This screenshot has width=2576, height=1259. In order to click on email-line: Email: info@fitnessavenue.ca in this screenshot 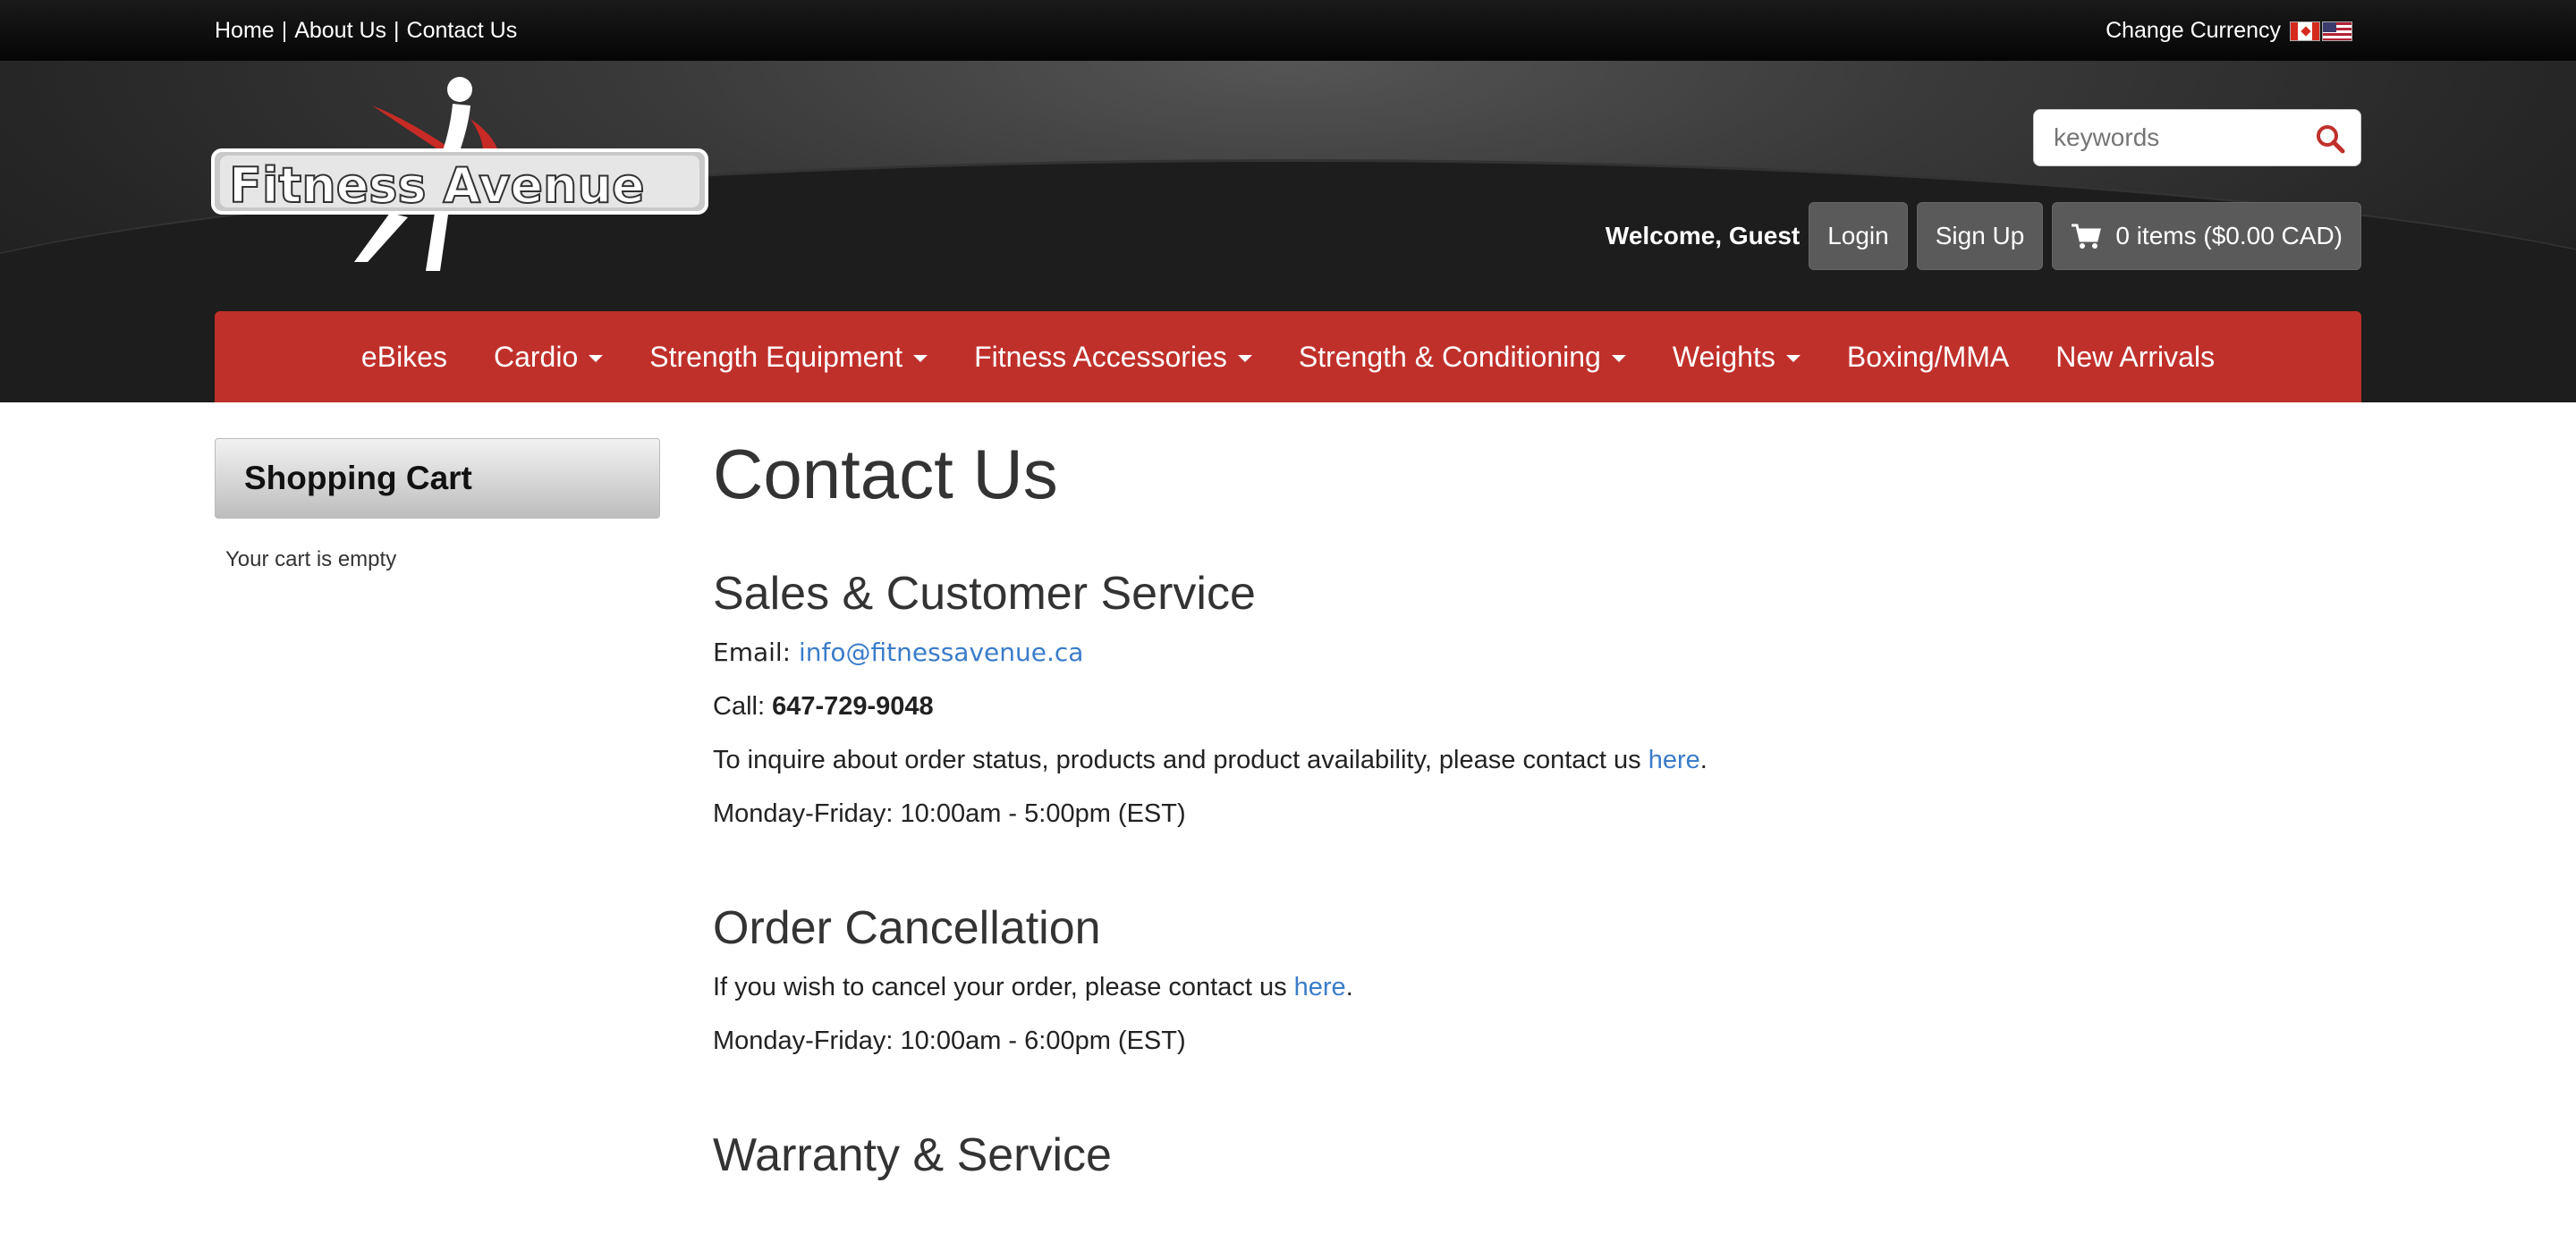, I will do `click(1536, 653)`.